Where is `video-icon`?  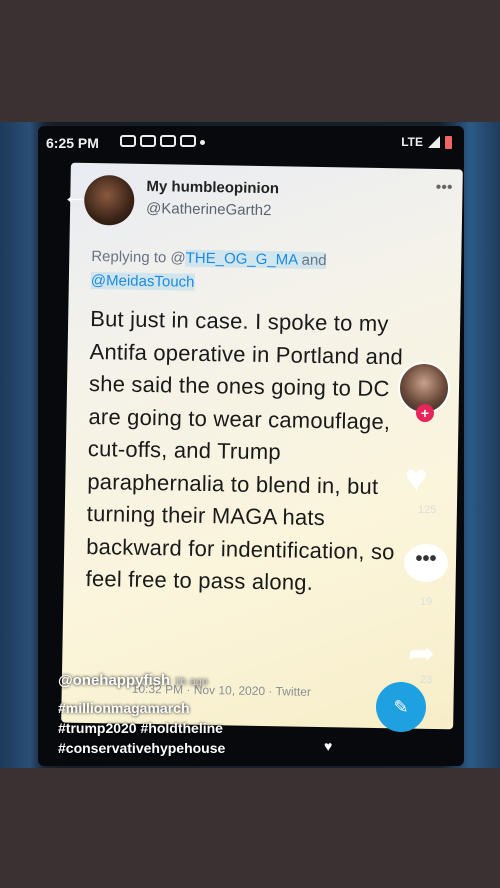
video-icon is located at coordinates (128, 141).